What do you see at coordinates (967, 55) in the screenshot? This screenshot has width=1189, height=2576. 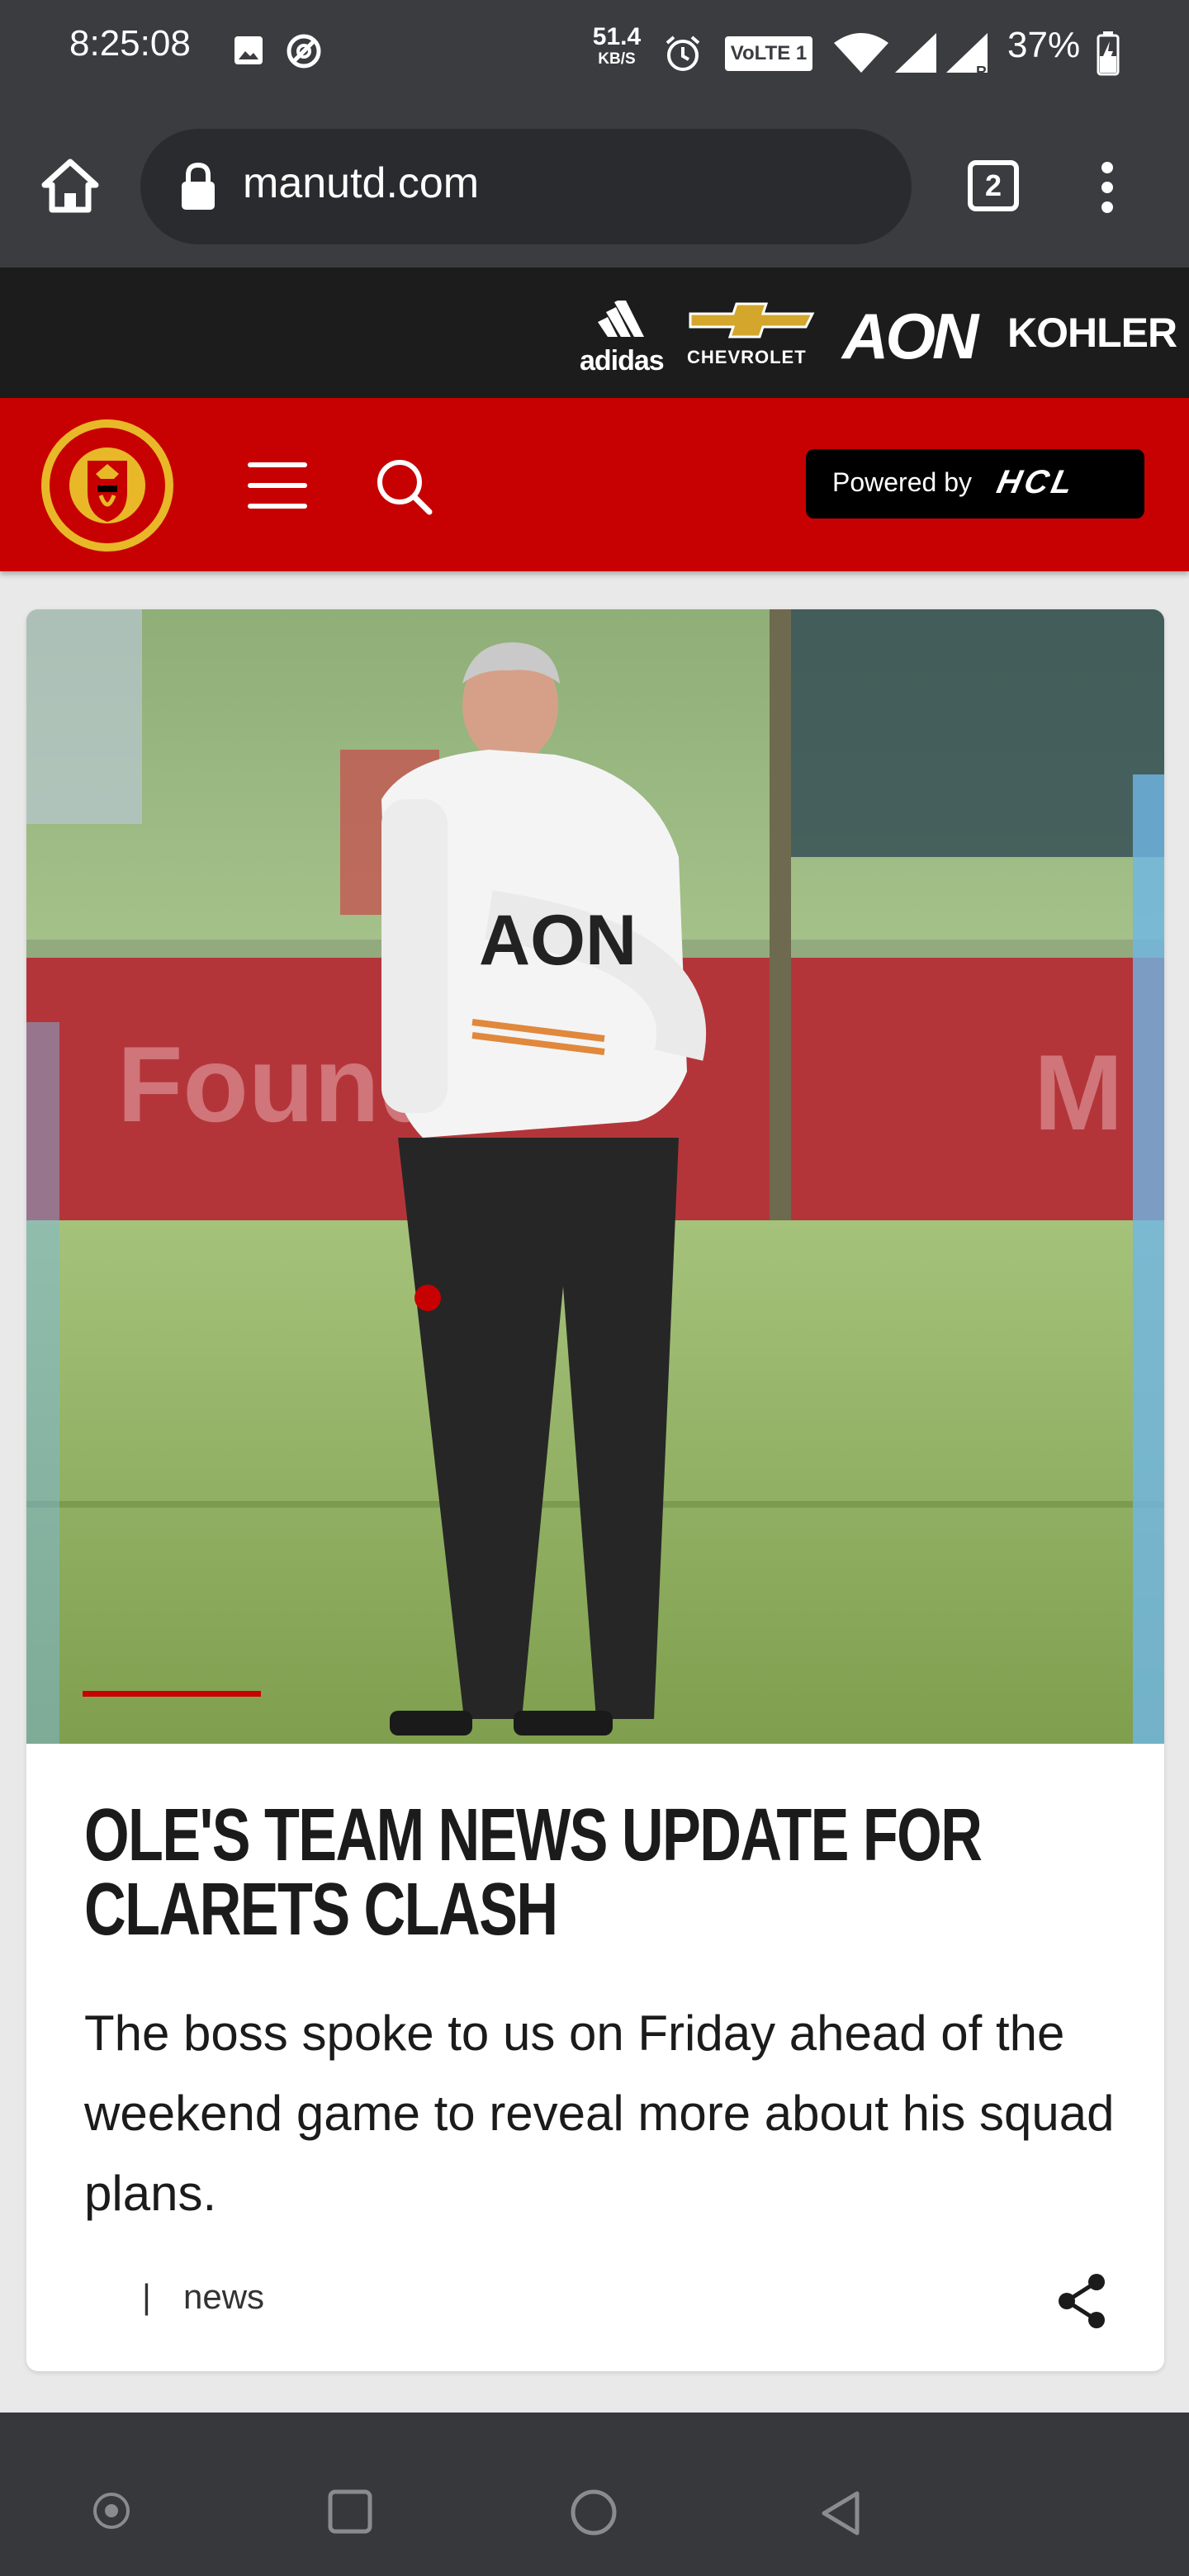 I see `signal-roaming-icon: R` at bounding box center [967, 55].